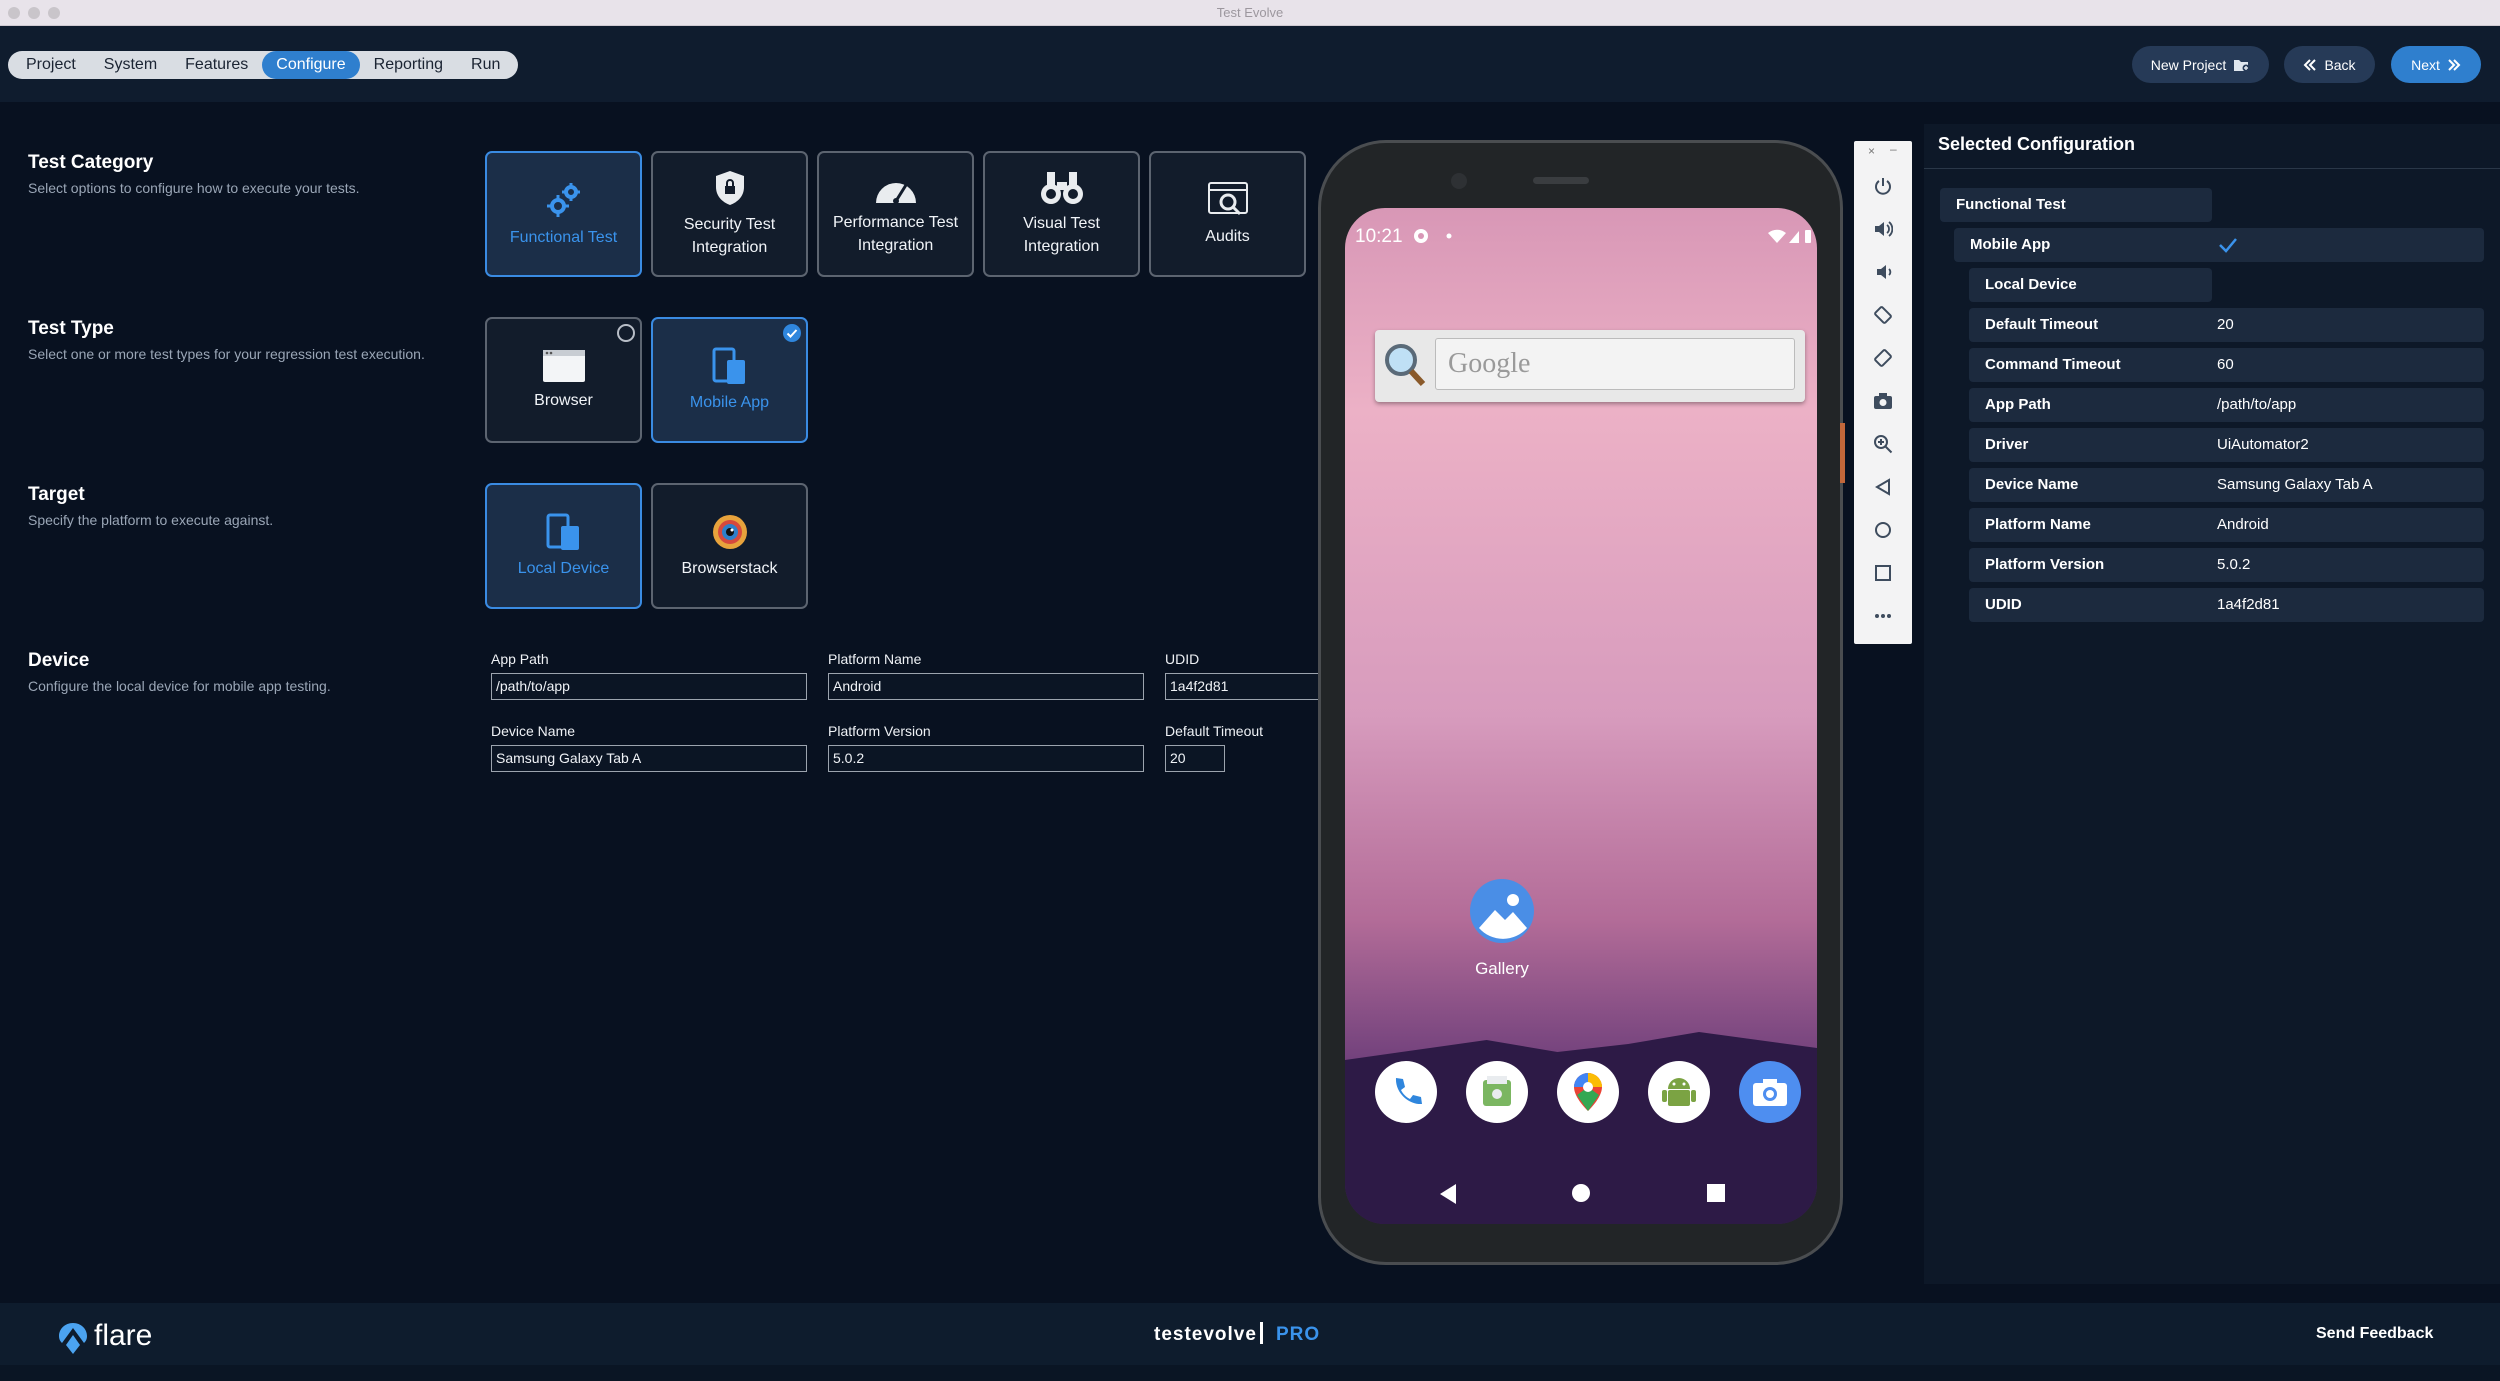  What do you see at coordinates (562, 531) in the screenshot?
I see `local-device-icon` at bounding box center [562, 531].